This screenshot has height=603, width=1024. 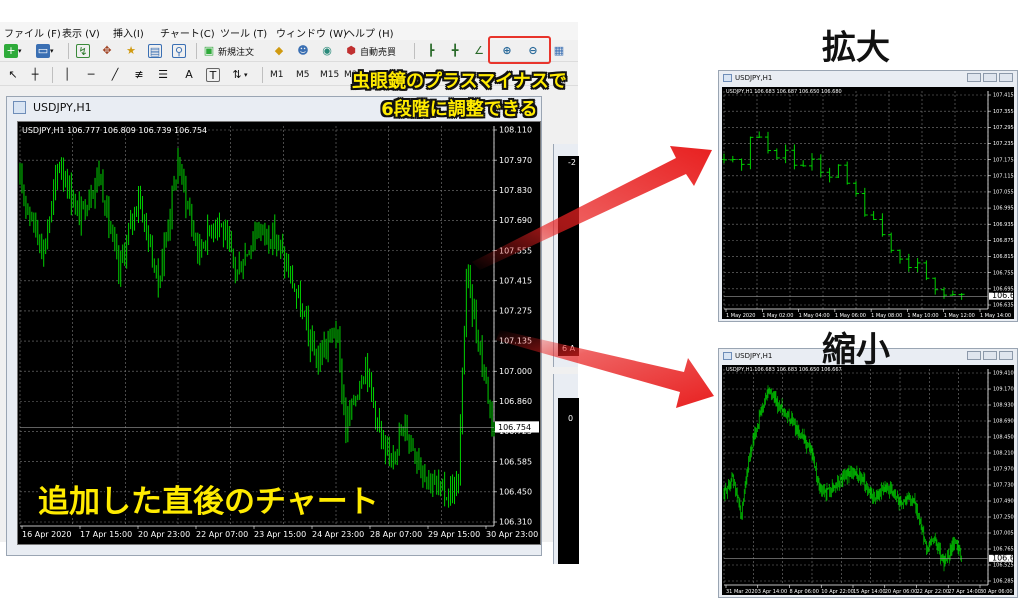 I want to click on arrow-to-zoom-out, so click(x=605, y=369).